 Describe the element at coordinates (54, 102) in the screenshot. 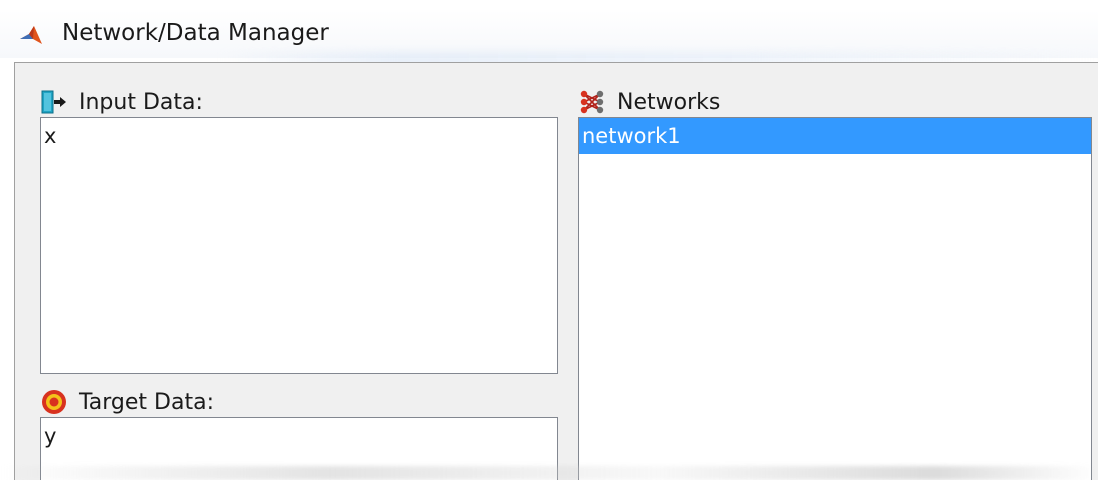

I see `import-data-icon` at that location.